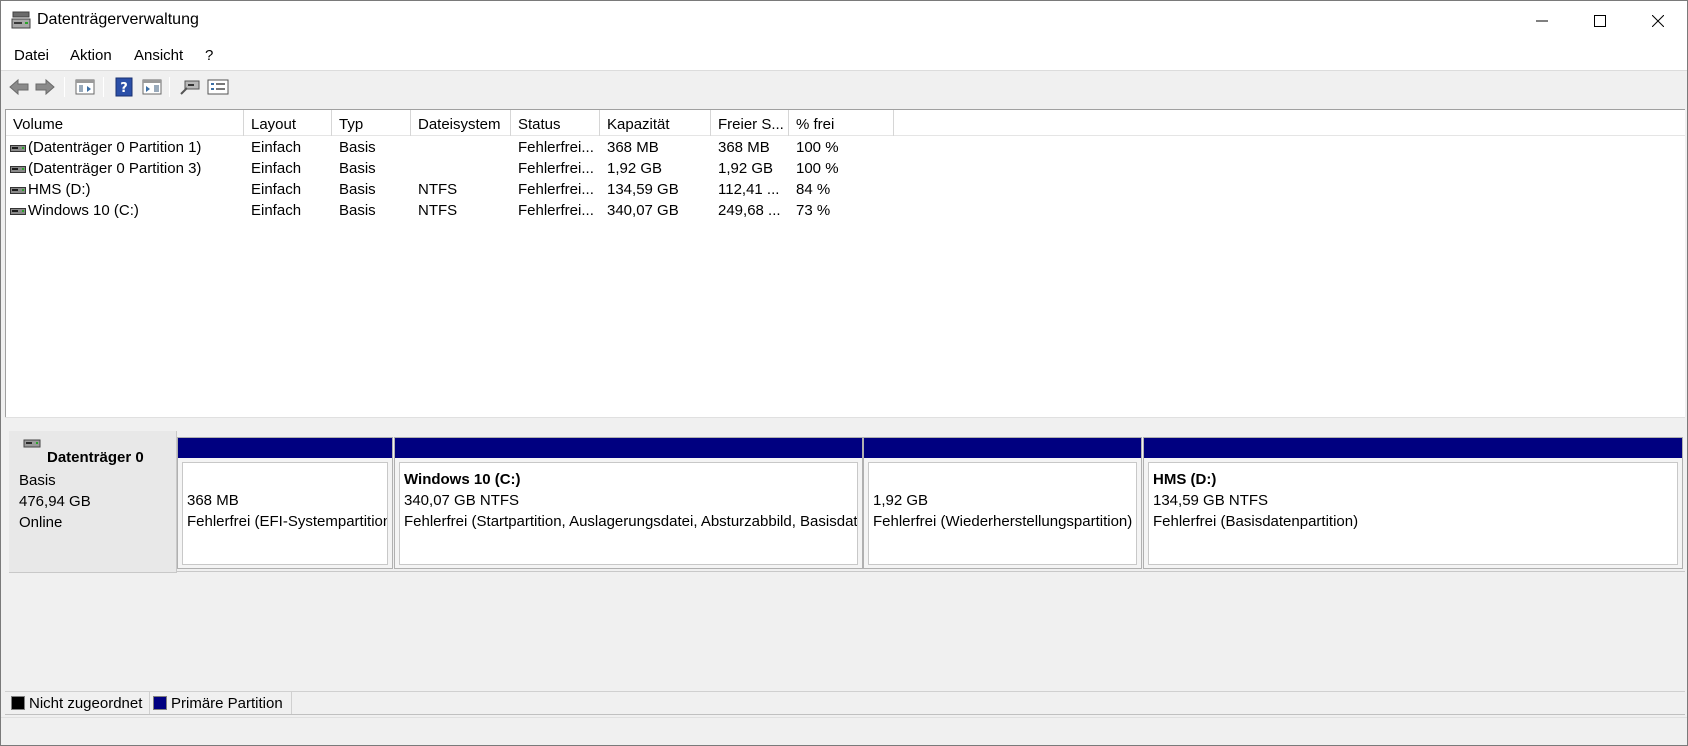  What do you see at coordinates (1658, 21) in the screenshot?
I see `close-button` at bounding box center [1658, 21].